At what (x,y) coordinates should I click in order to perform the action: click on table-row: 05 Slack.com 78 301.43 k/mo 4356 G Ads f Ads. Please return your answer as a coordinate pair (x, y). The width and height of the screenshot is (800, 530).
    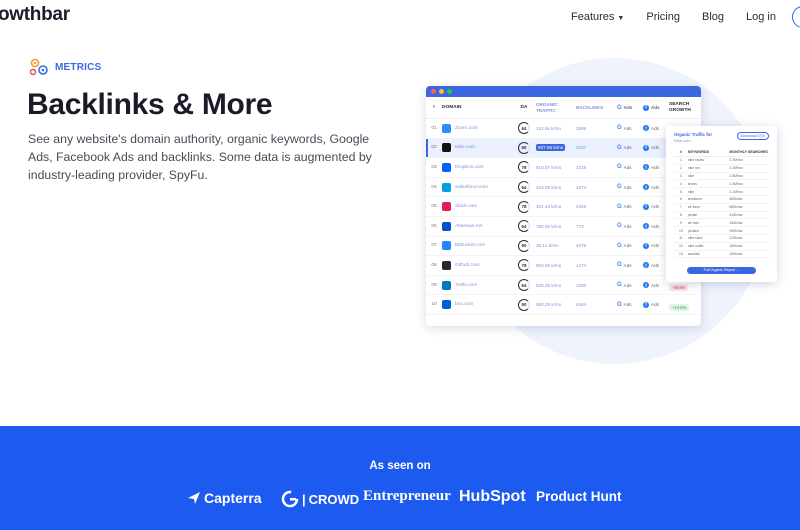
    Looking at the image, I should click on (563, 207).